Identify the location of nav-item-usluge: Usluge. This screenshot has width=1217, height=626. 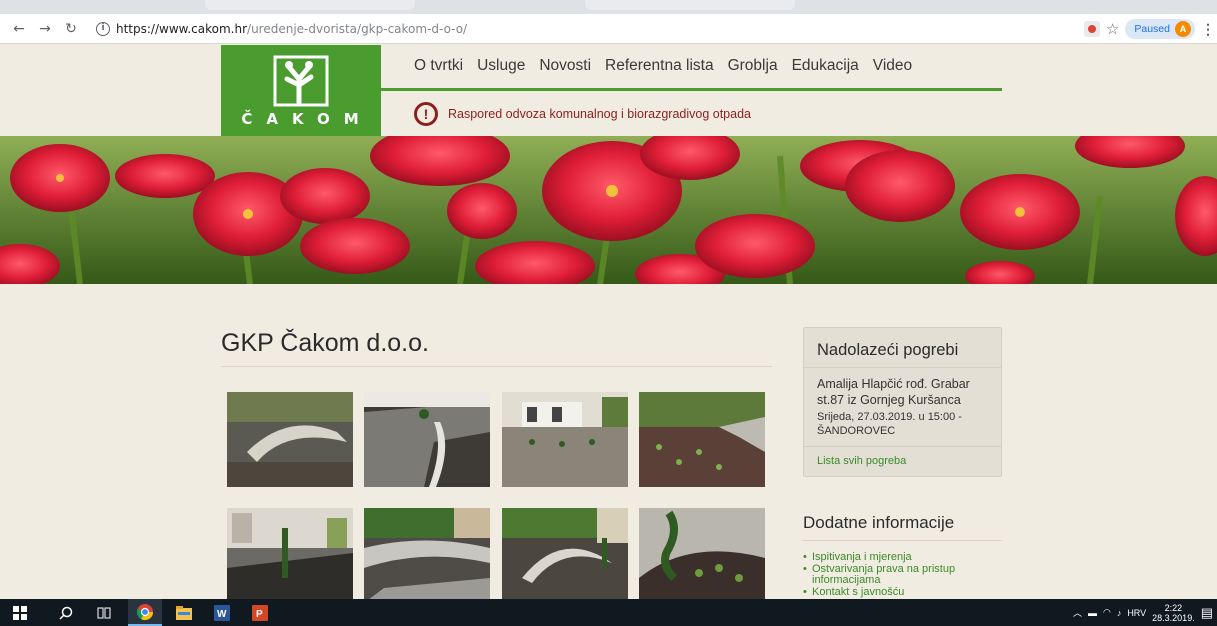
(501, 66).